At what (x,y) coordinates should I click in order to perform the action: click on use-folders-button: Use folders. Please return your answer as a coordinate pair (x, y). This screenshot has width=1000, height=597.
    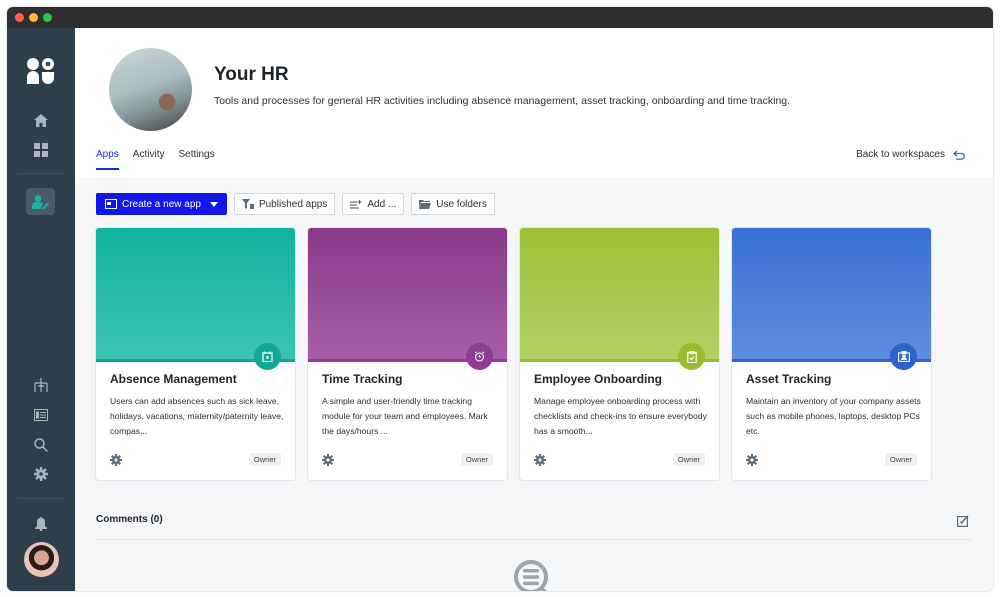
    Looking at the image, I should click on (453, 204).